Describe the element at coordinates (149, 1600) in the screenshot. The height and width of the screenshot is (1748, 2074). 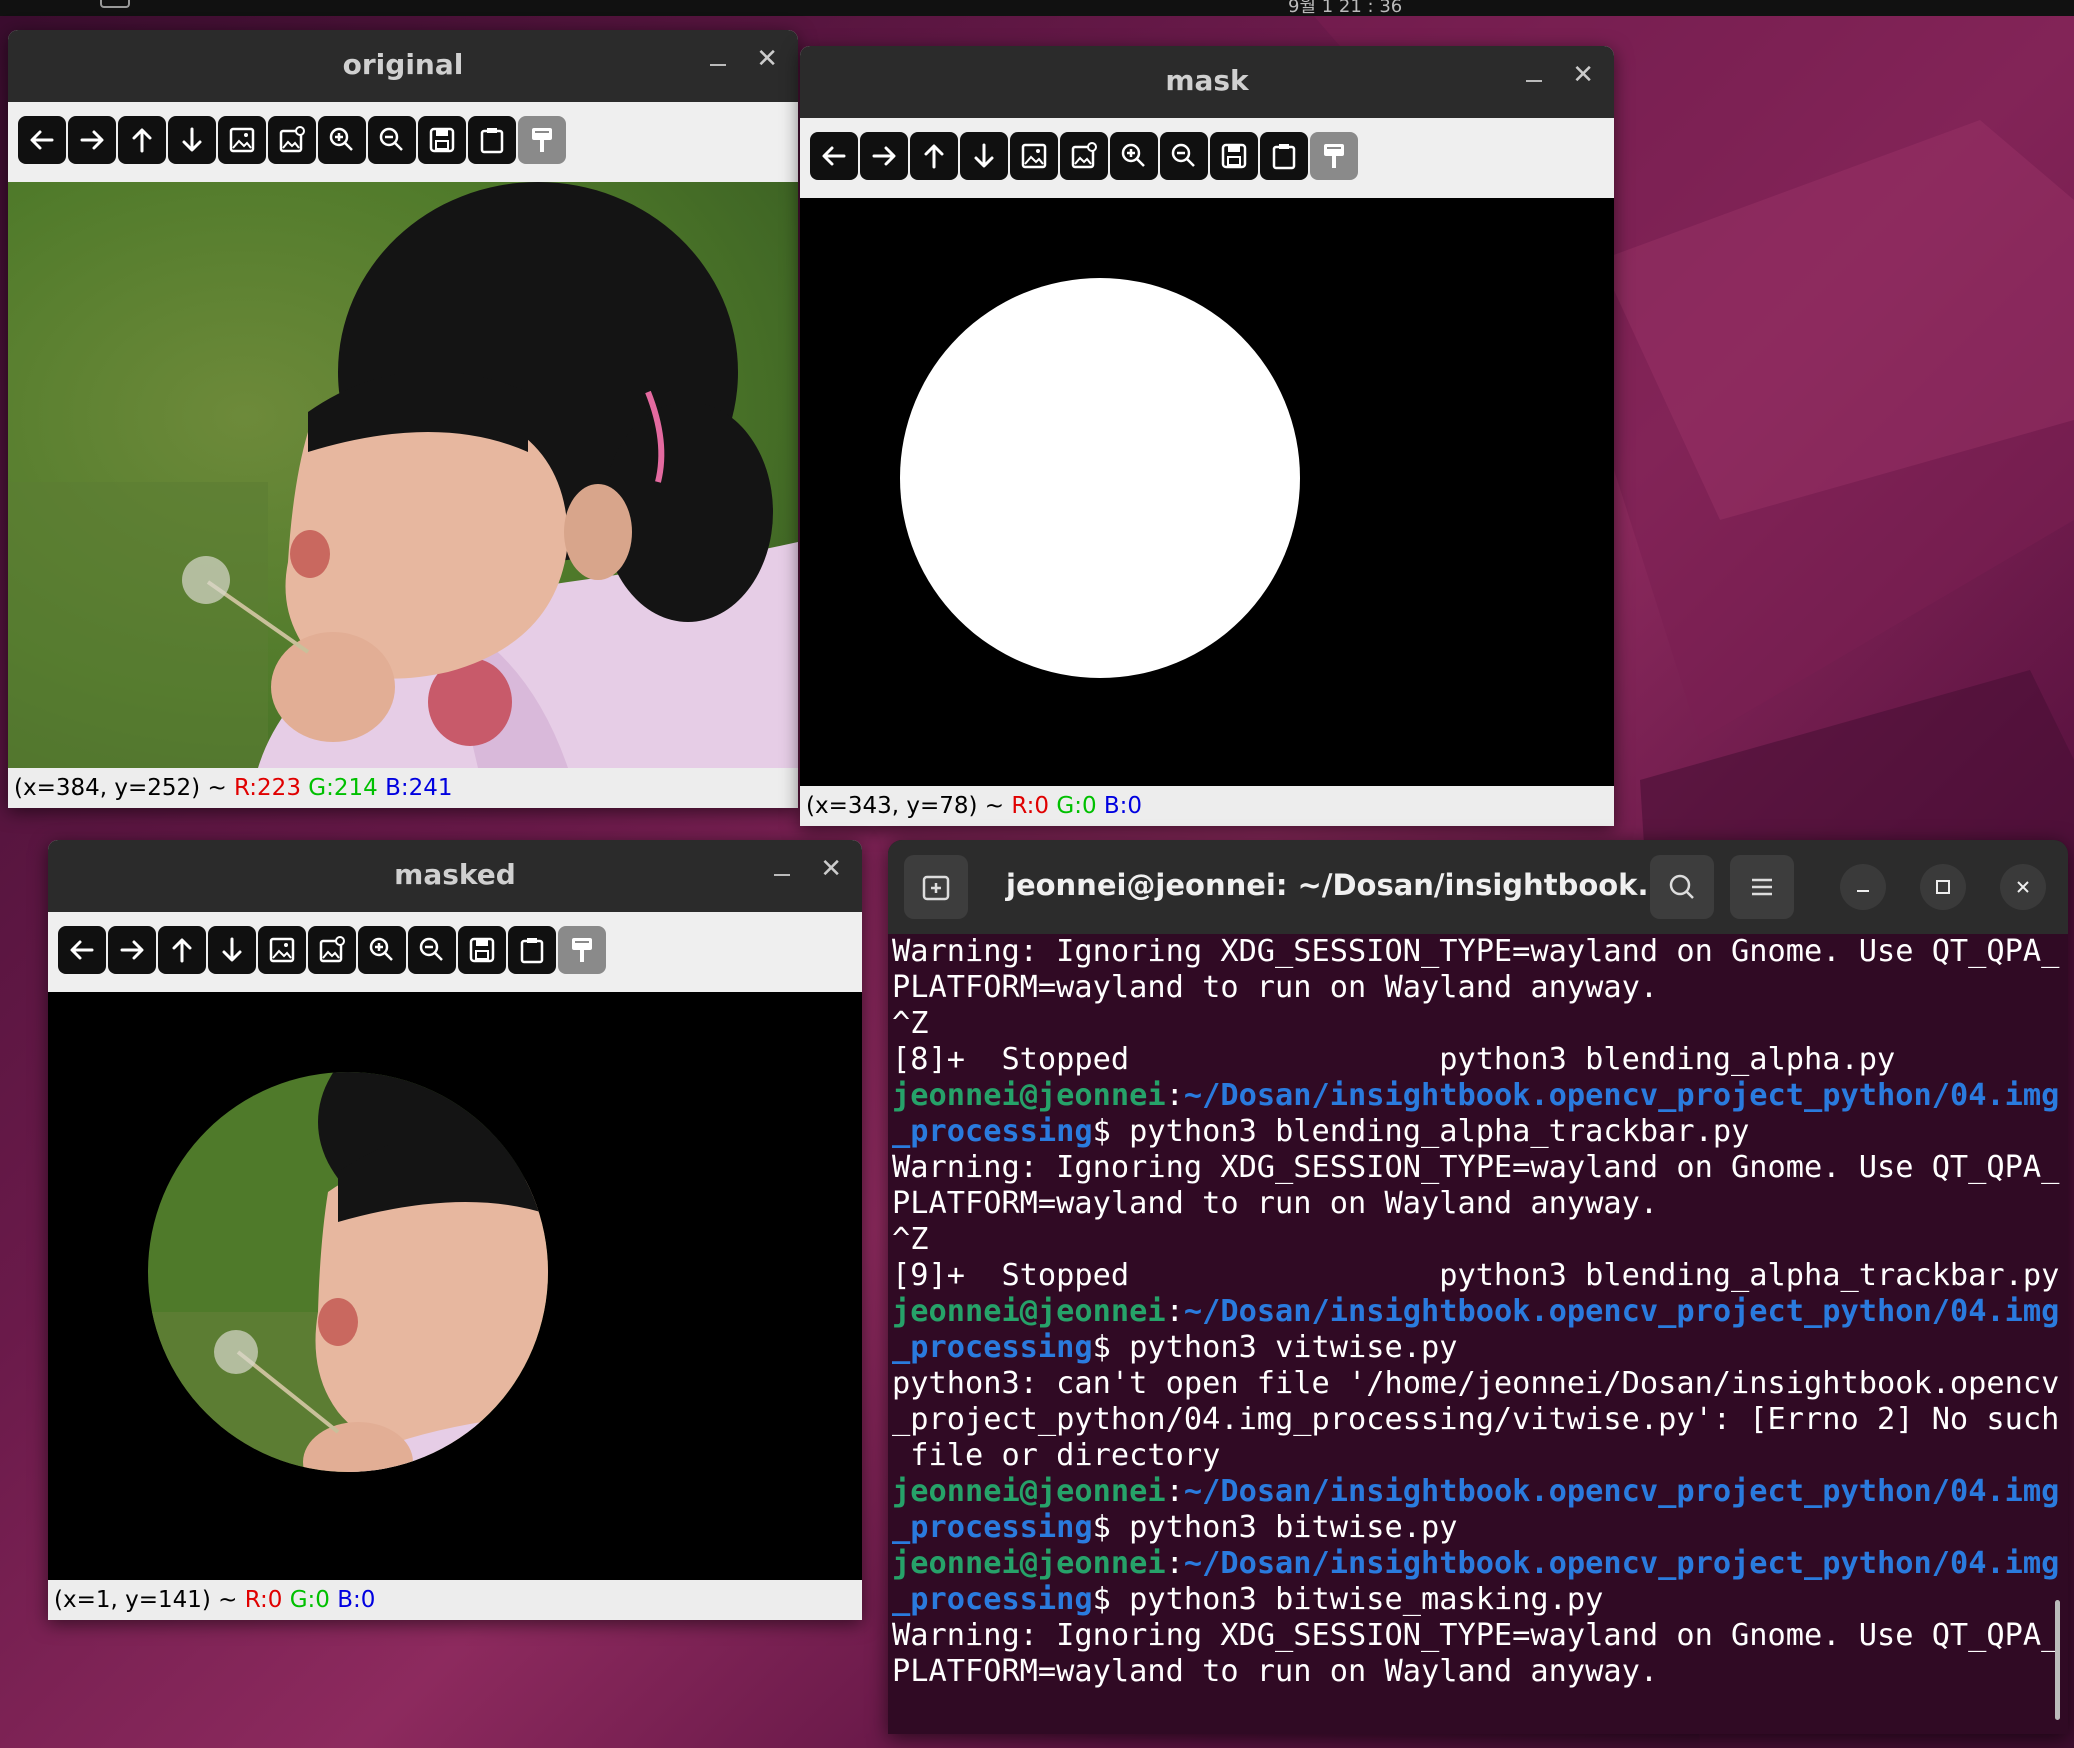
I see `status-coords: (x=1, y=141) ~` at that location.